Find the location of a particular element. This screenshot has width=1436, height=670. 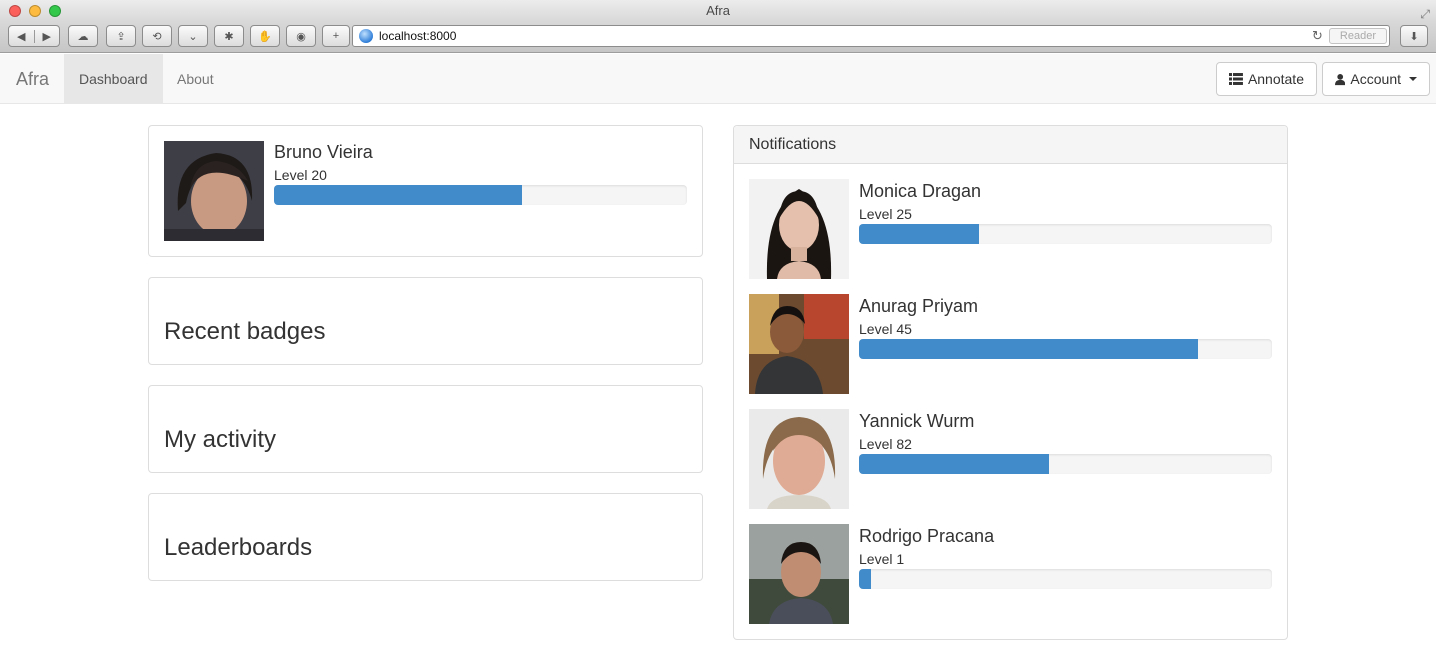

notification-name: Rodrigo Pracana is located at coordinates (926, 536).